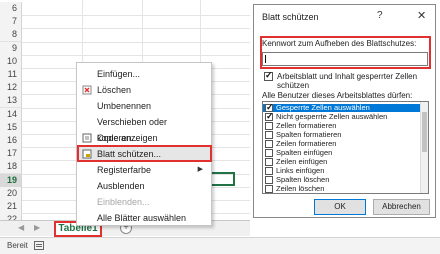 This screenshot has width=440, height=254. Describe the element at coordinates (11, 127) in the screenshot. I see `row-header: 15` at that location.